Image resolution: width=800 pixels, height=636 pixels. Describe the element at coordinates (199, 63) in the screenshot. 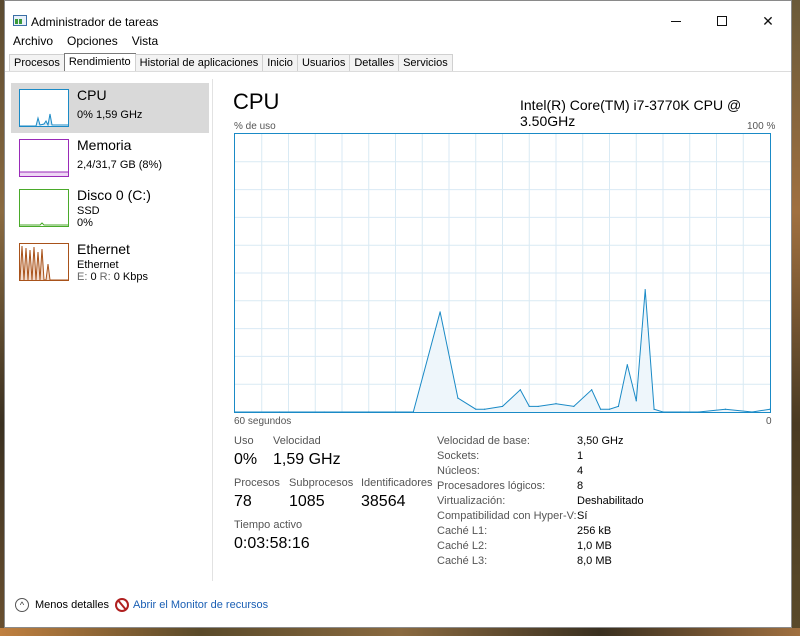

I see `tab-historial: Historial de aplicaciones` at that location.